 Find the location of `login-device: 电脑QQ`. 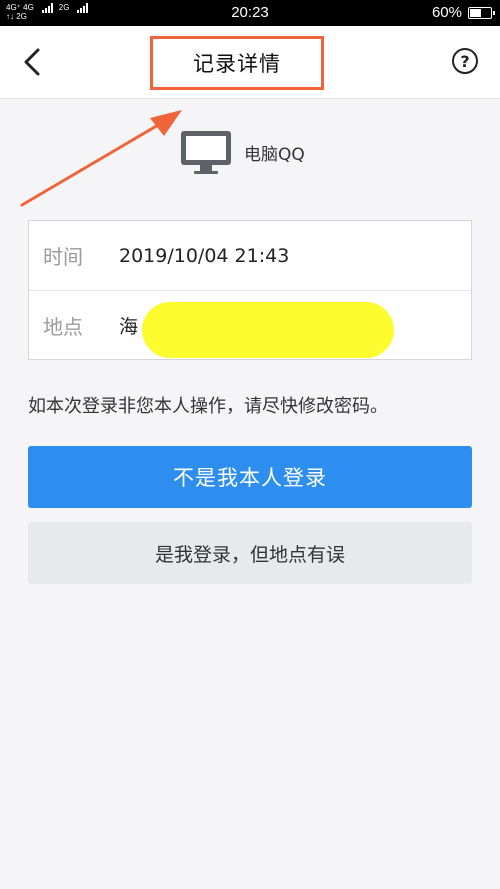

login-device: 电脑QQ is located at coordinates (242, 152).